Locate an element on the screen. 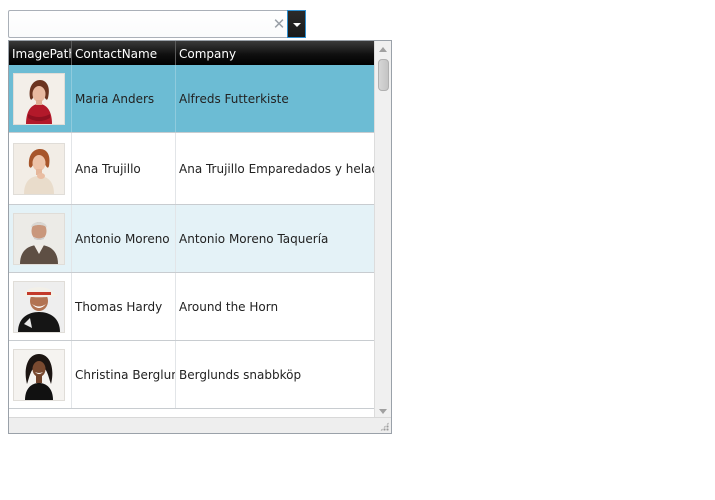 The width and height of the screenshot is (715, 500). company-cell: Alfreds Futterkiste is located at coordinates (234, 98).